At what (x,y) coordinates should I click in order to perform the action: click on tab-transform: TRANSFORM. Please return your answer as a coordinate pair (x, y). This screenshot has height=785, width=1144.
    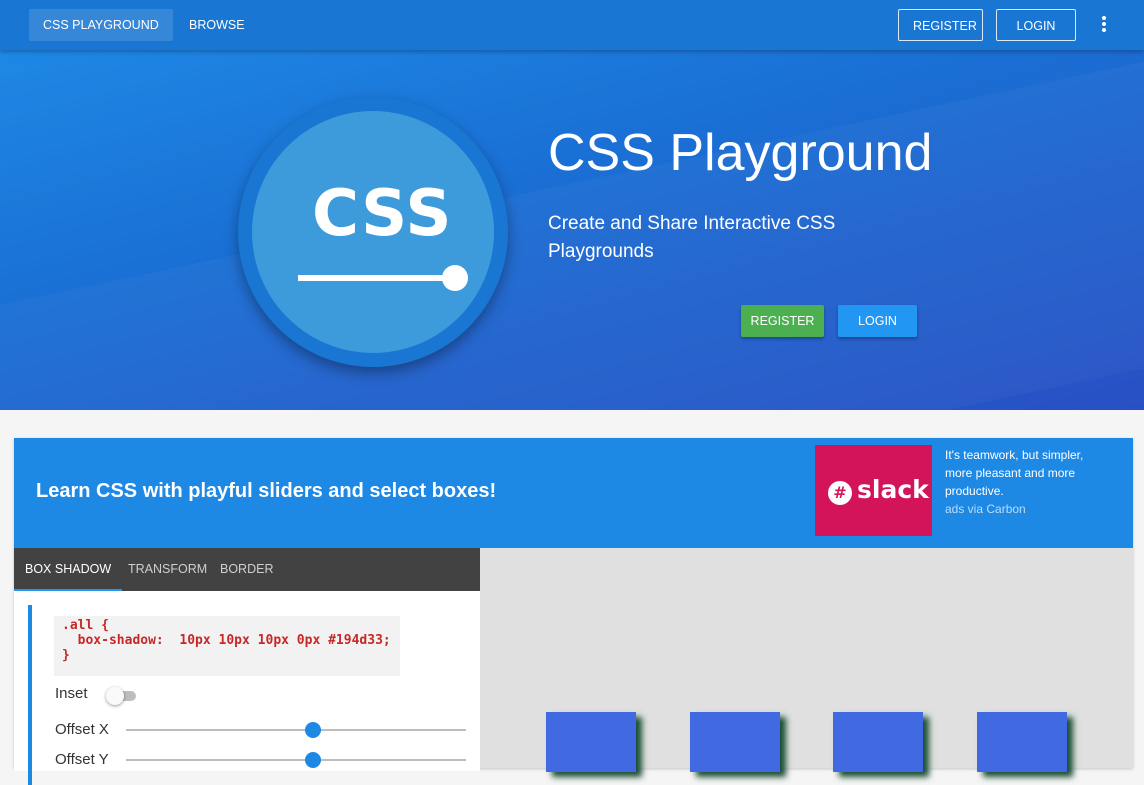
    Looking at the image, I should click on (167, 569).